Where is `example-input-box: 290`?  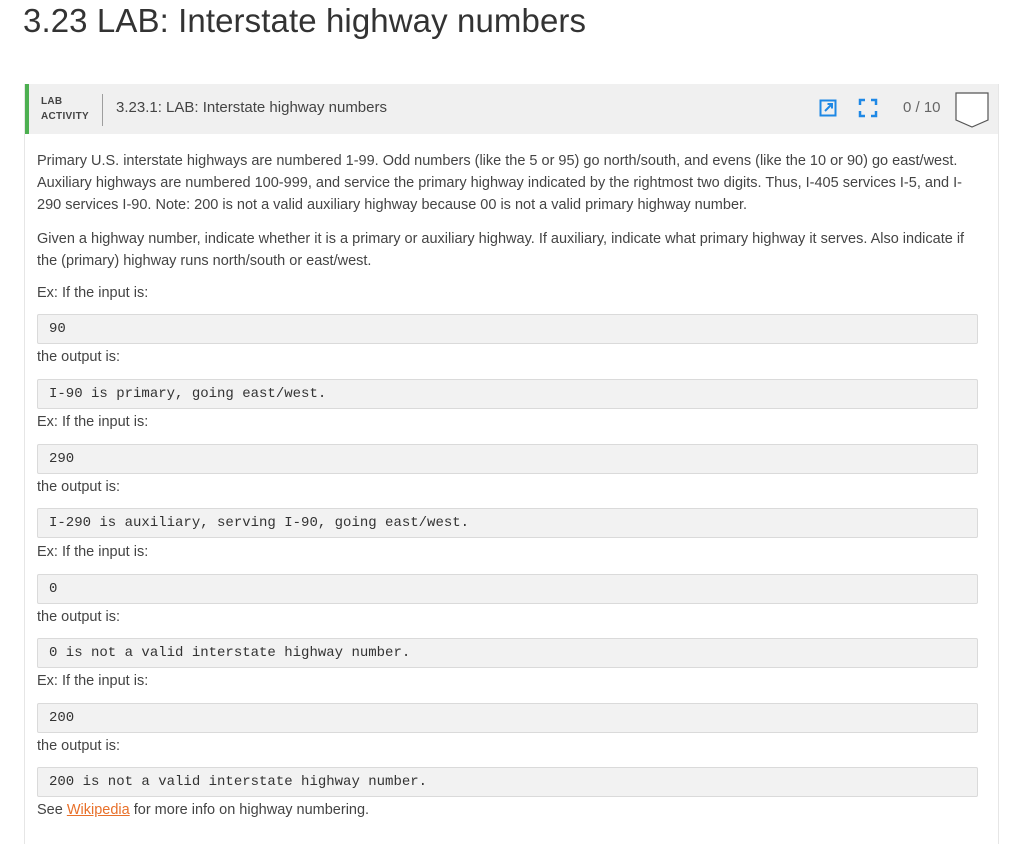 example-input-box: 290 is located at coordinates (507, 459).